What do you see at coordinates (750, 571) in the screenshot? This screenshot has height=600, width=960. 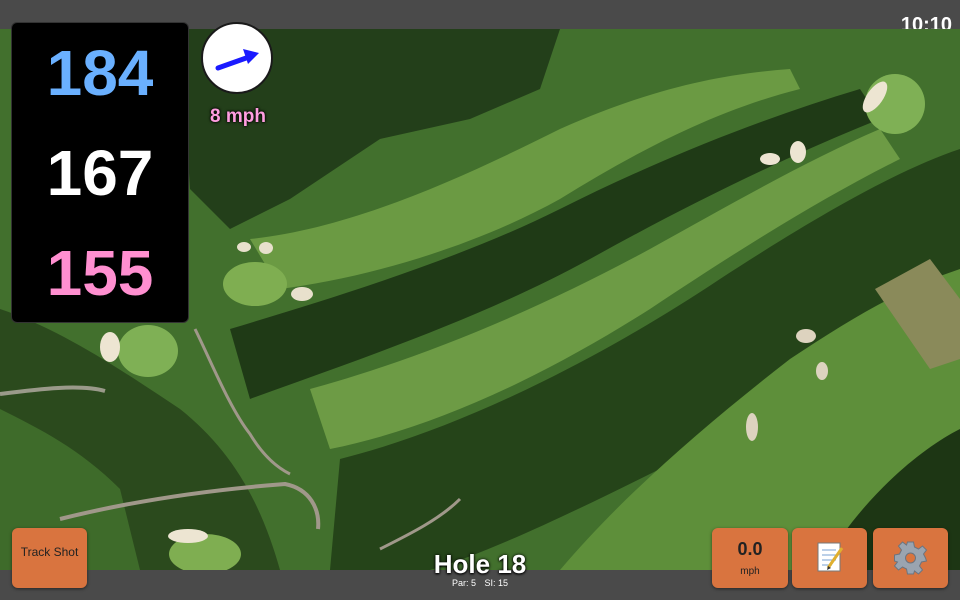 I see `wind-unit: mph` at bounding box center [750, 571].